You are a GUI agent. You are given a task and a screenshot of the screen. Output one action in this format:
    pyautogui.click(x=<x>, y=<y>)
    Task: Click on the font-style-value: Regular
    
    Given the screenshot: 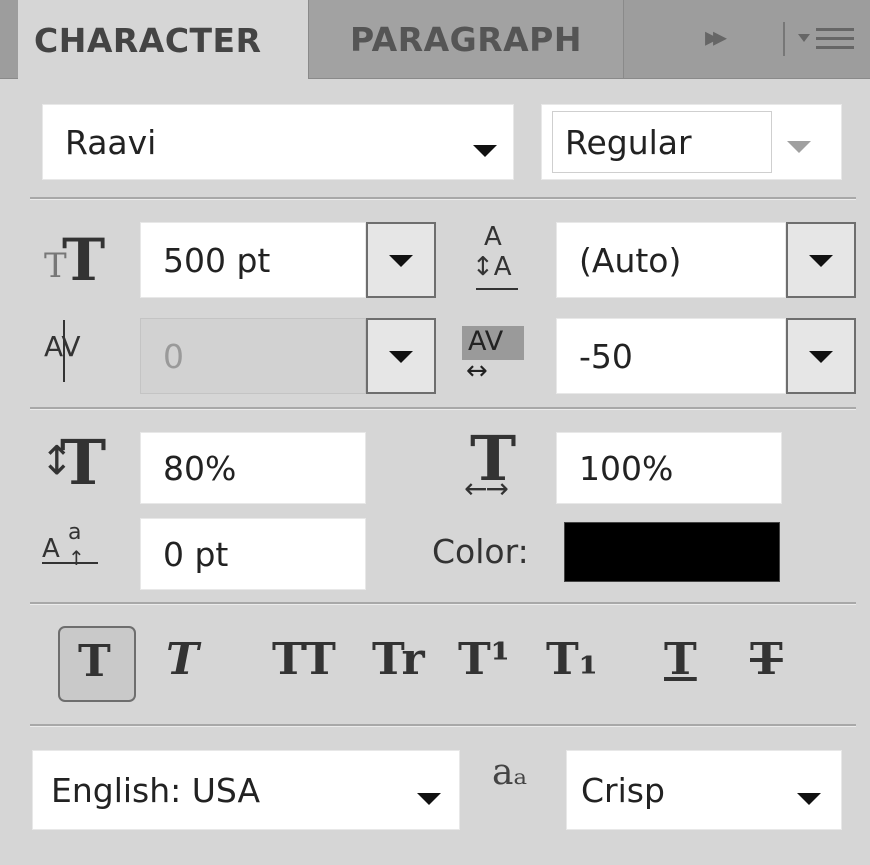 What is the action you would take?
    pyautogui.click(x=628, y=142)
    